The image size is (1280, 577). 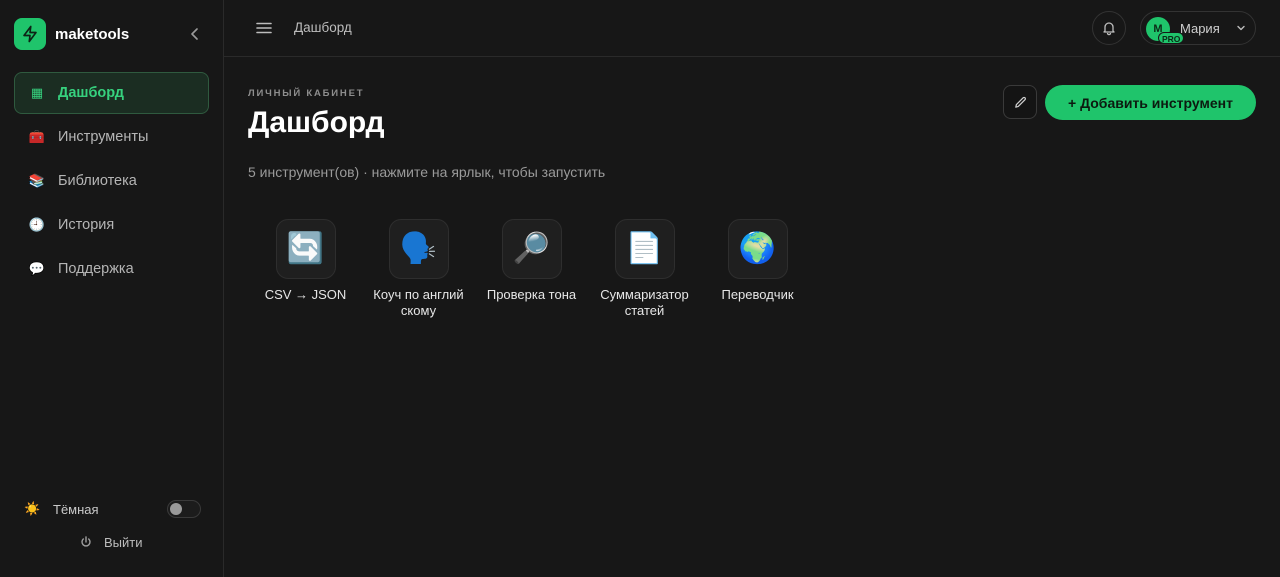 I want to click on sidebar-item-history: 🕘 История, so click(x=111, y=225).